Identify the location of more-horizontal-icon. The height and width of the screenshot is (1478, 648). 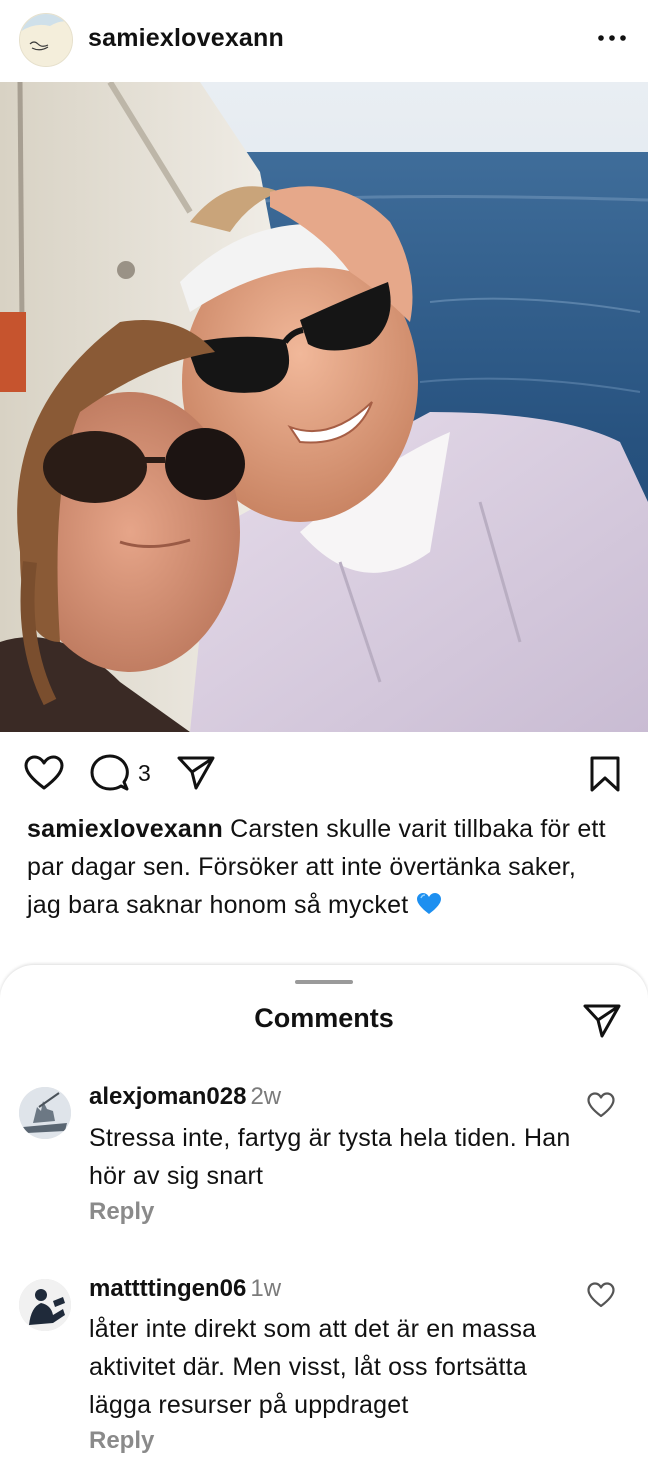
(612, 38).